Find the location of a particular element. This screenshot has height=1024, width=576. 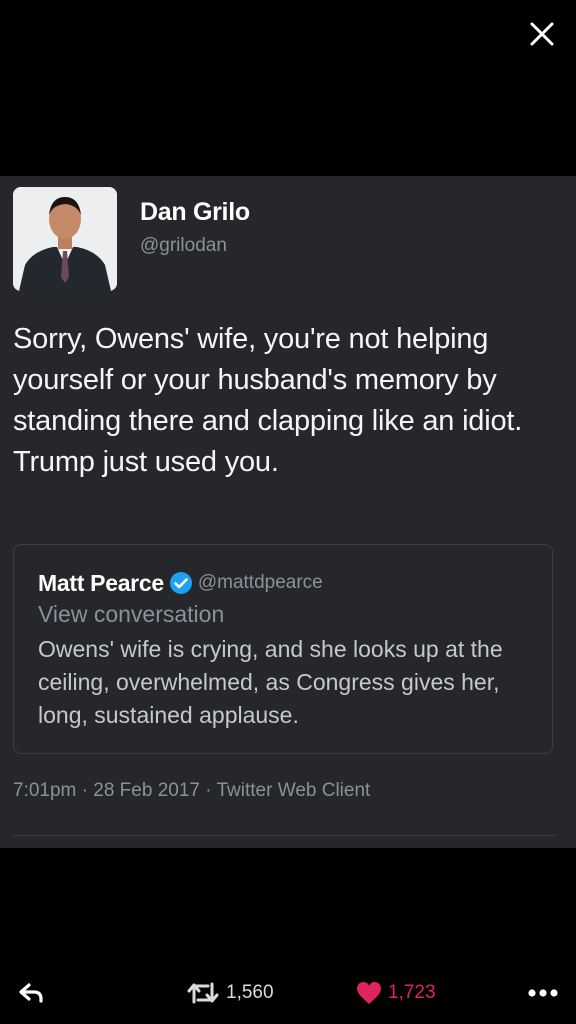

retweet-count: 1,560 is located at coordinates (250, 992).